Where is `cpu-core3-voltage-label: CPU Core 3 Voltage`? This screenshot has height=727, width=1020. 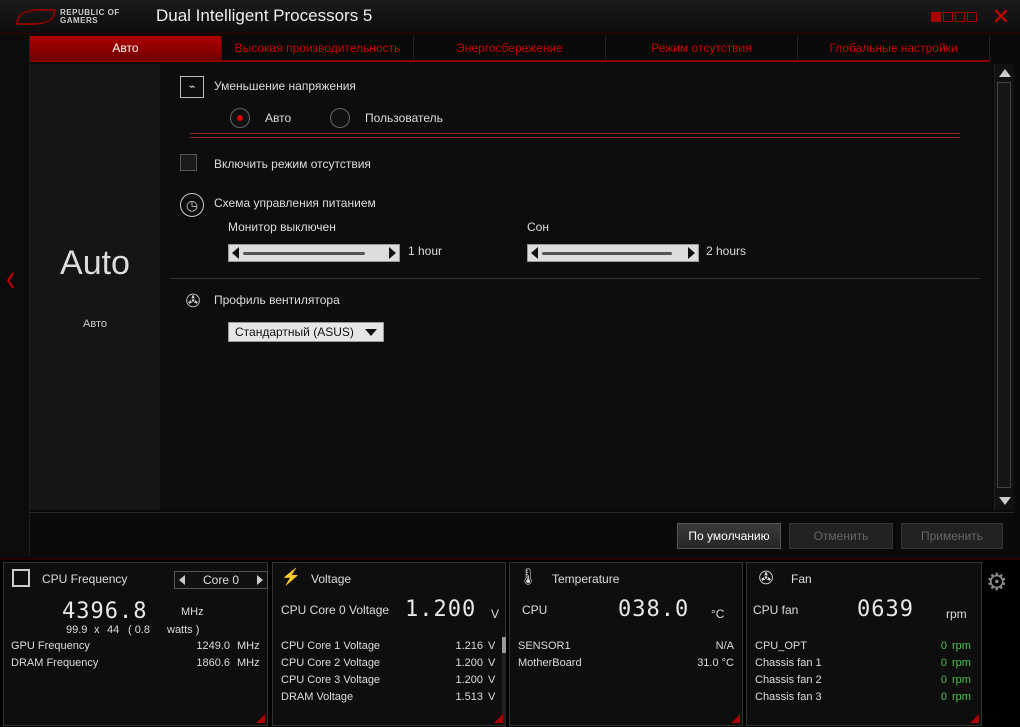
cpu-core3-voltage-label: CPU Core 3 Voltage is located at coordinates (331, 680).